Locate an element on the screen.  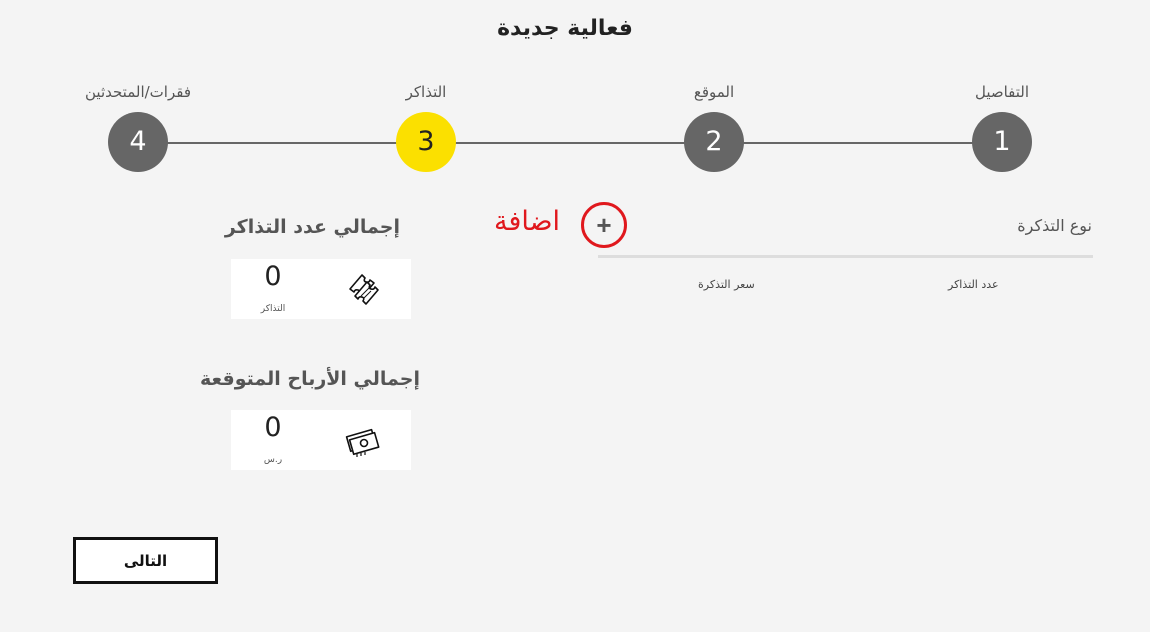
step-number: 3 is located at coordinates (426, 142).